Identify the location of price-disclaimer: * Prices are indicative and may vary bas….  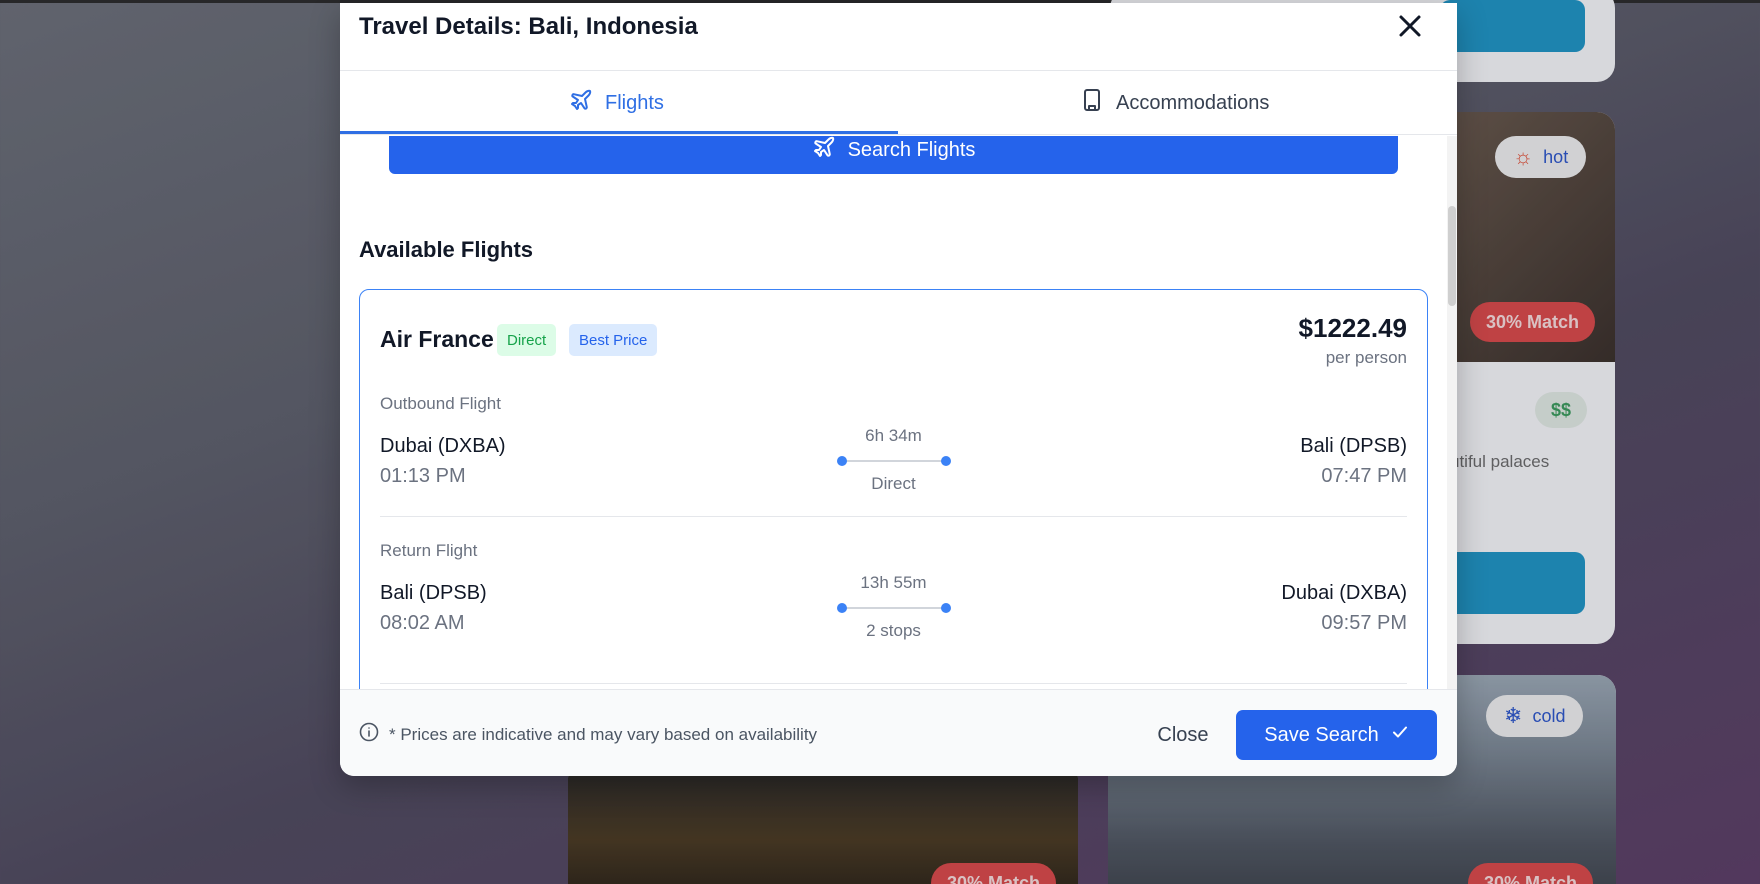
(588, 734).